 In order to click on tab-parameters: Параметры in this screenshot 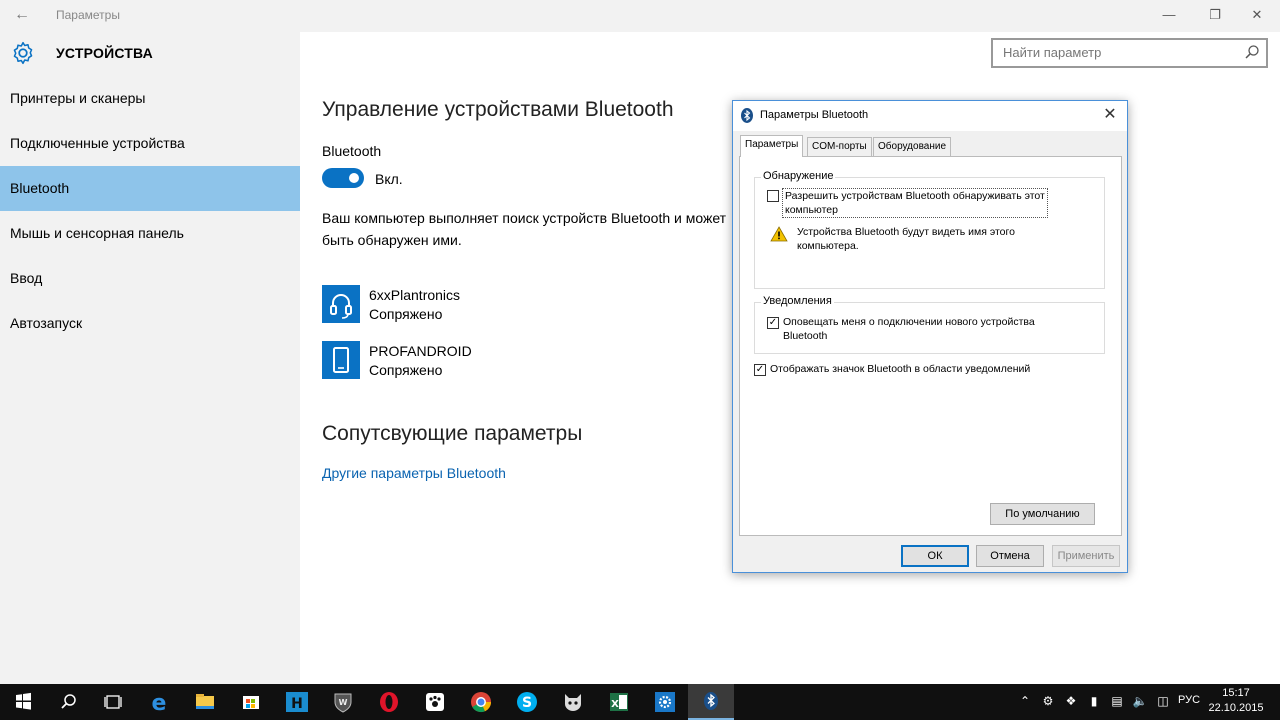, I will do `click(772, 146)`.